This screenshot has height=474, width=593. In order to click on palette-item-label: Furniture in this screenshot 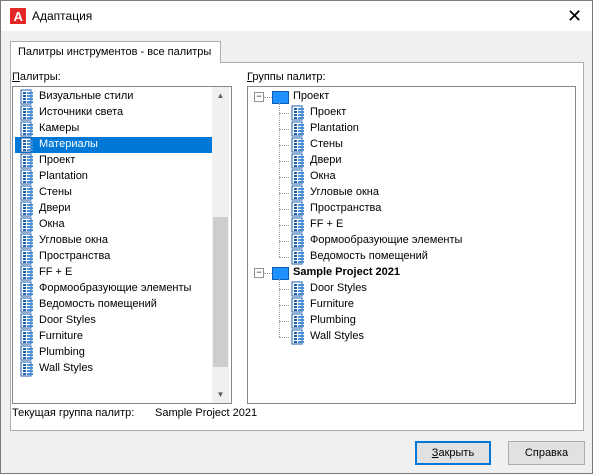, I will do `click(61, 336)`.